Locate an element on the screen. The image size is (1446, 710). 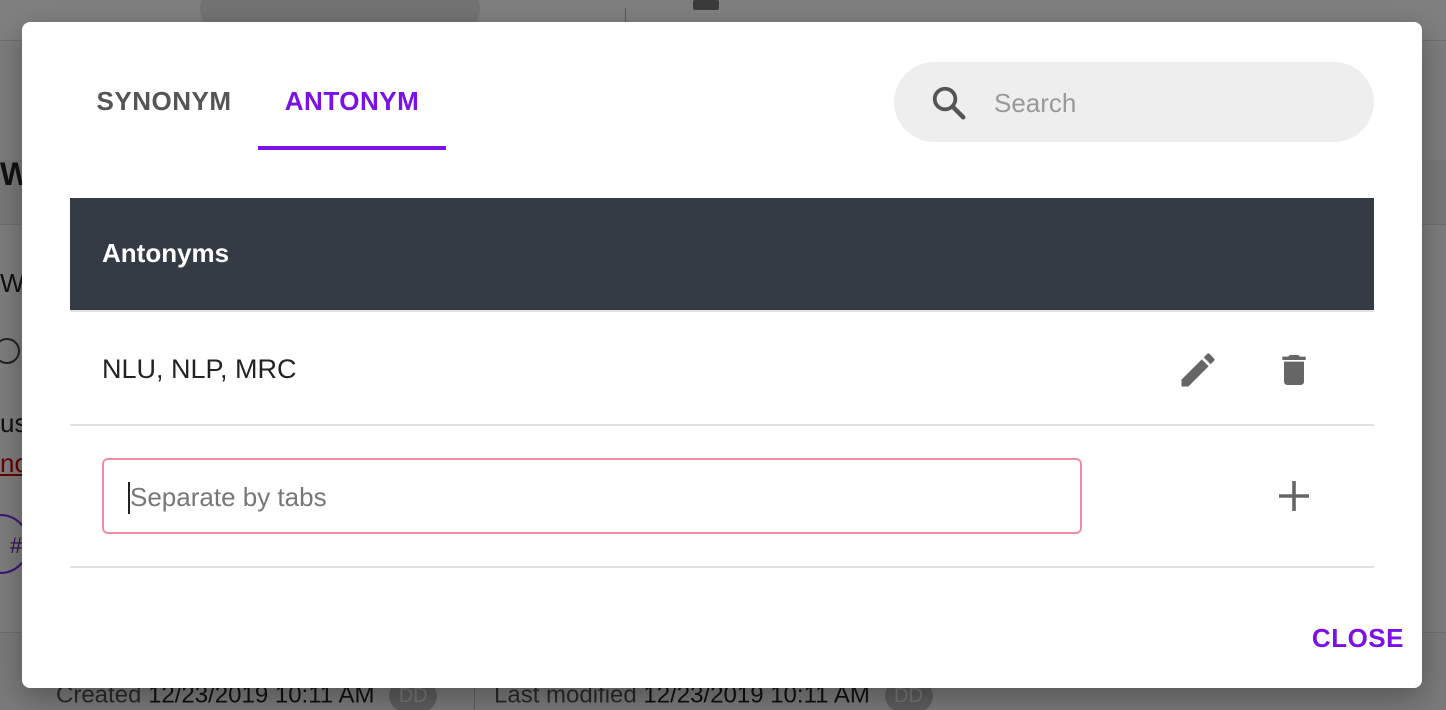
text-caret is located at coordinates (129, 498).